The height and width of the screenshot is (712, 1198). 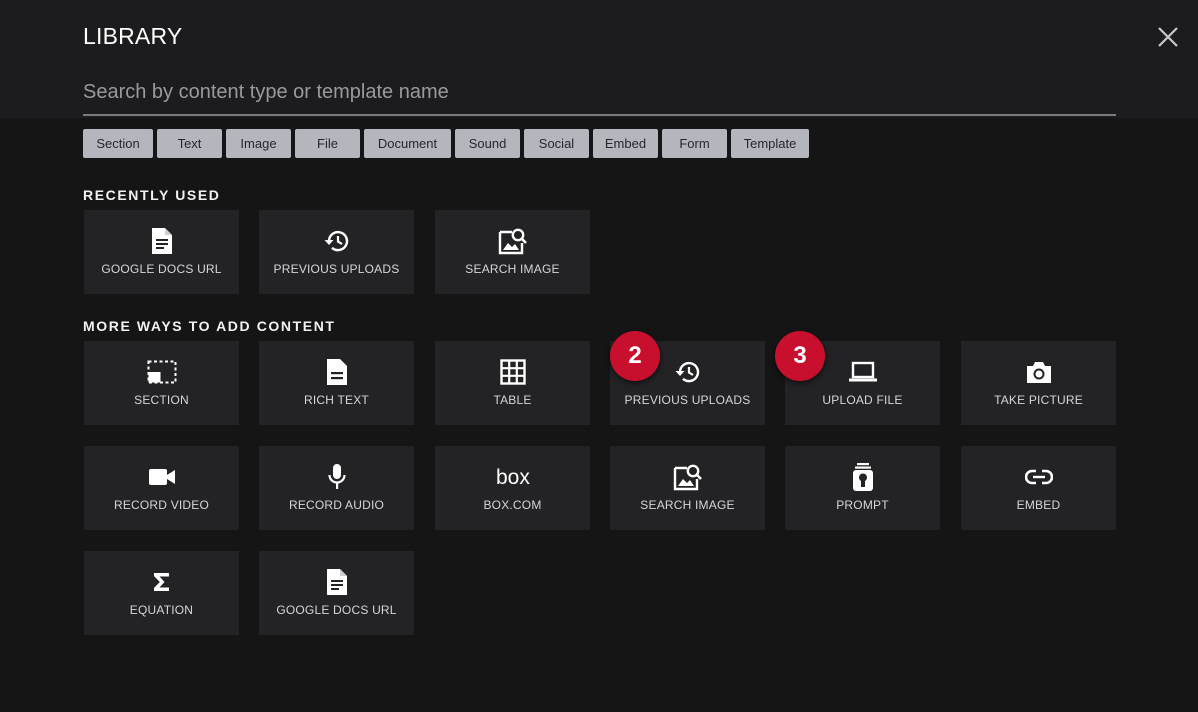 What do you see at coordinates (1038, 477) in the screenshot?
I see `link-icon` at bounding box center [1038, 477].